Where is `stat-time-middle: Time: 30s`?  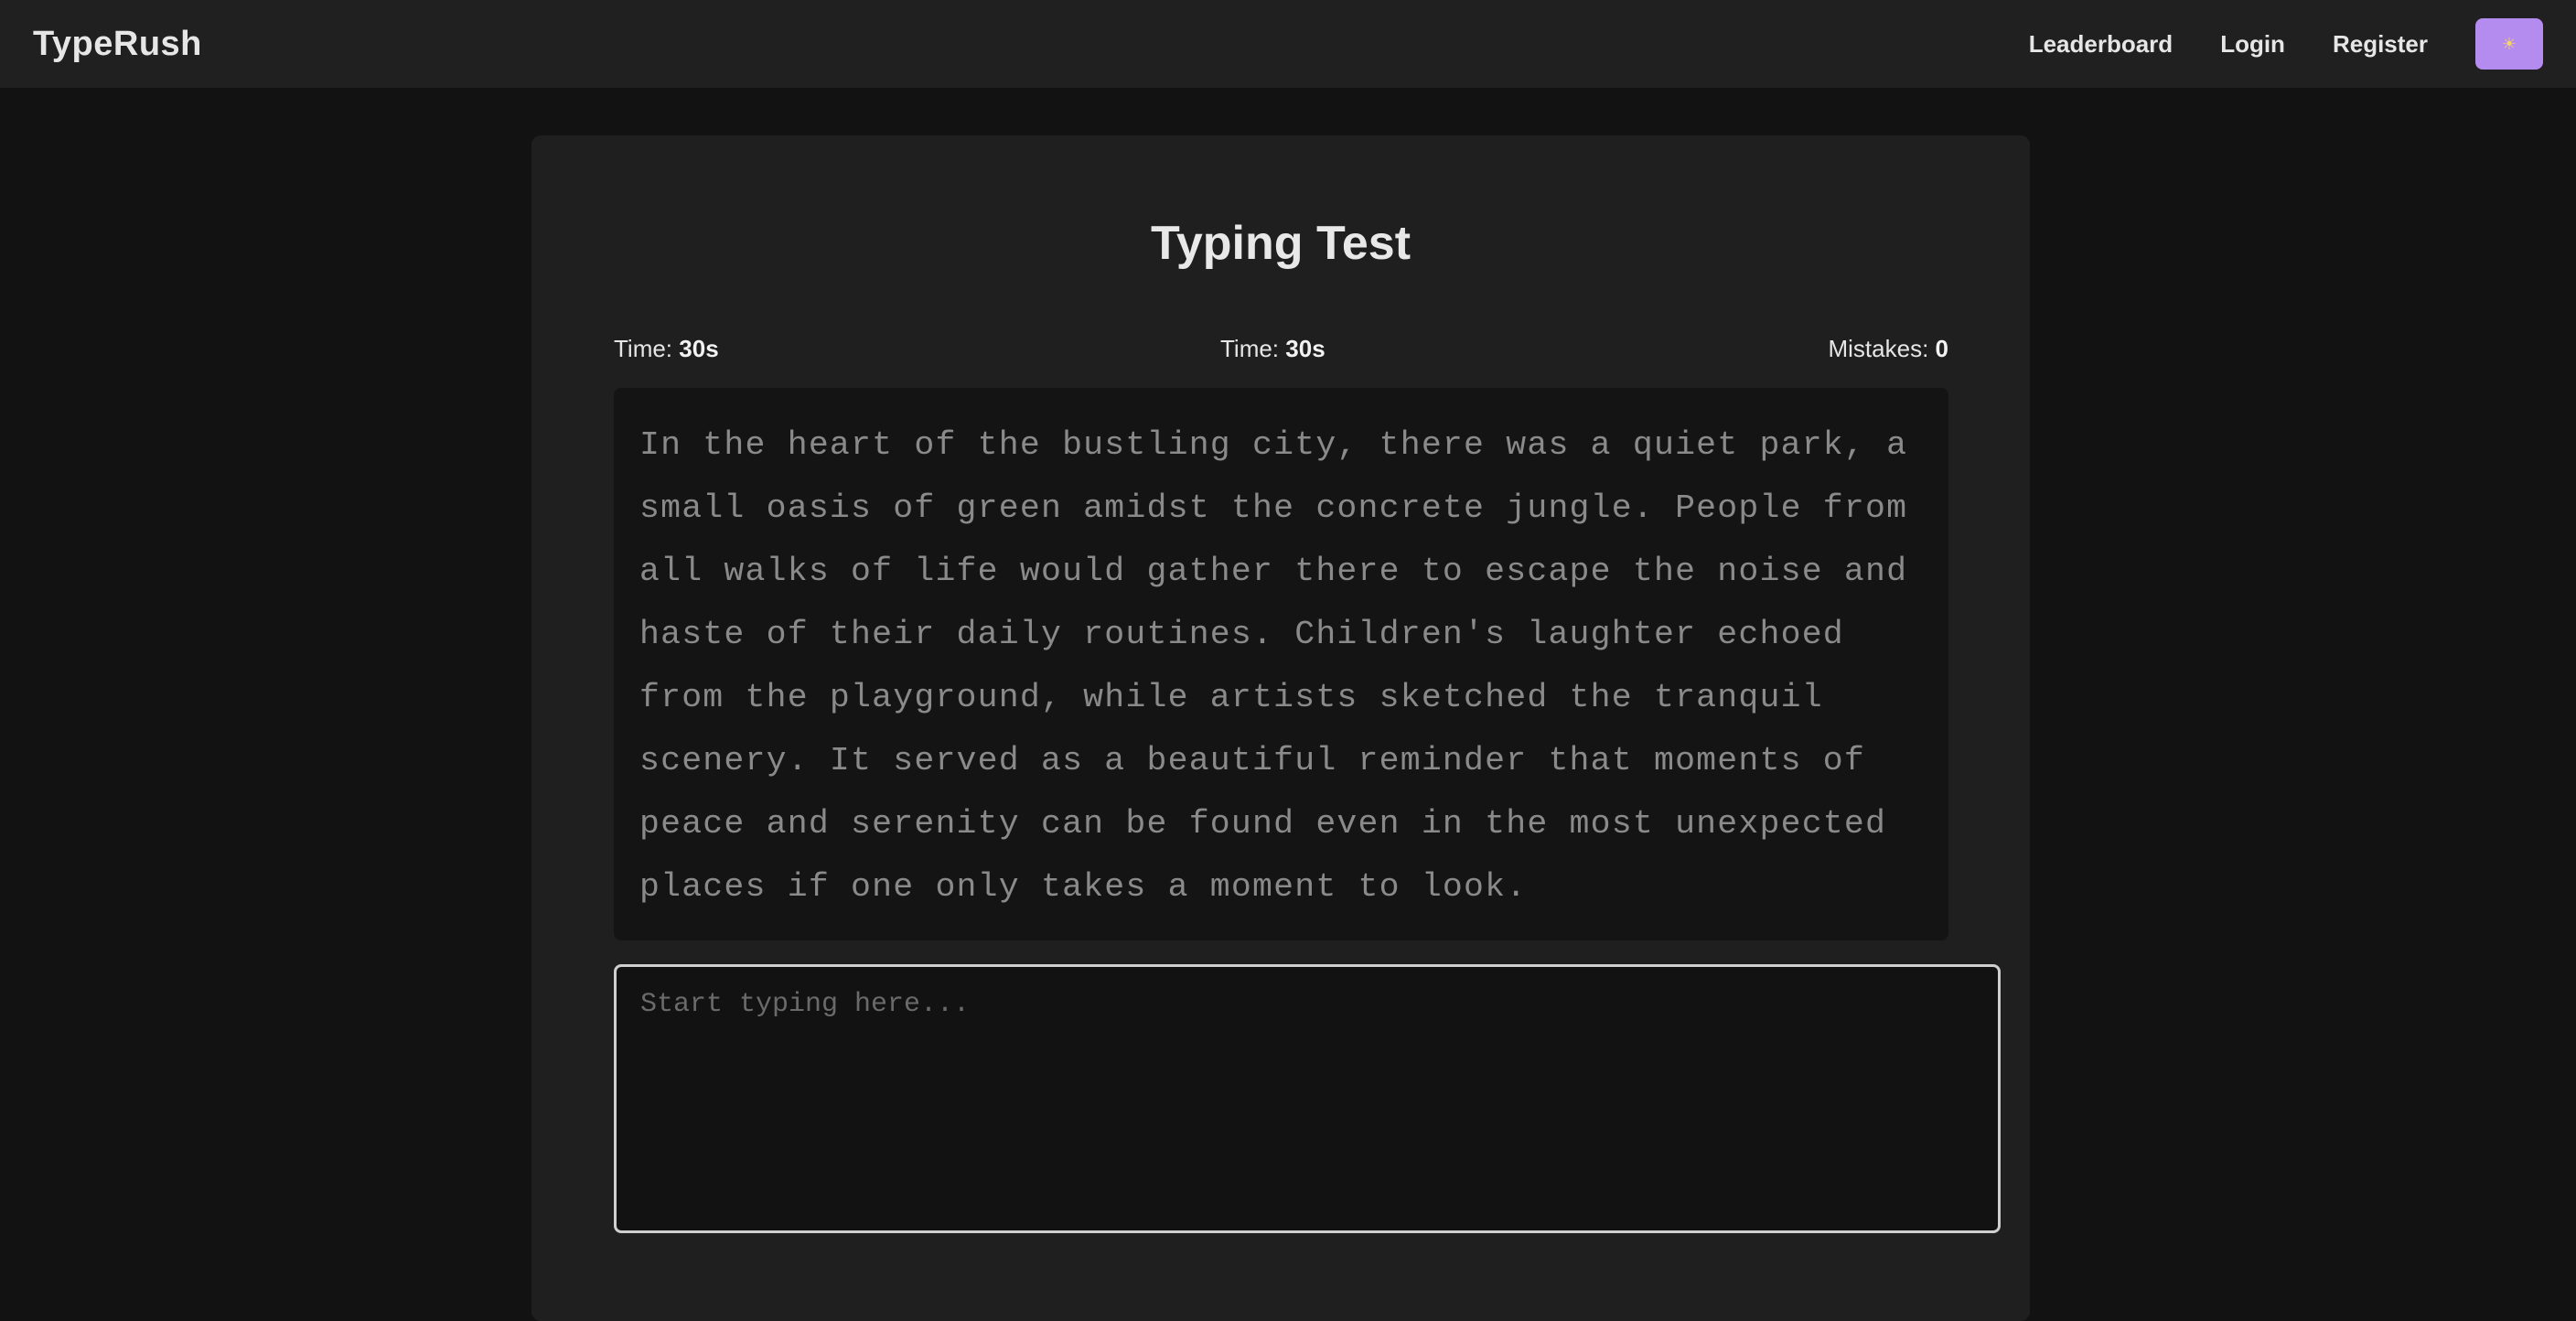 stat-time-middle: Time: 30s is located at coordinates (1273, 349).